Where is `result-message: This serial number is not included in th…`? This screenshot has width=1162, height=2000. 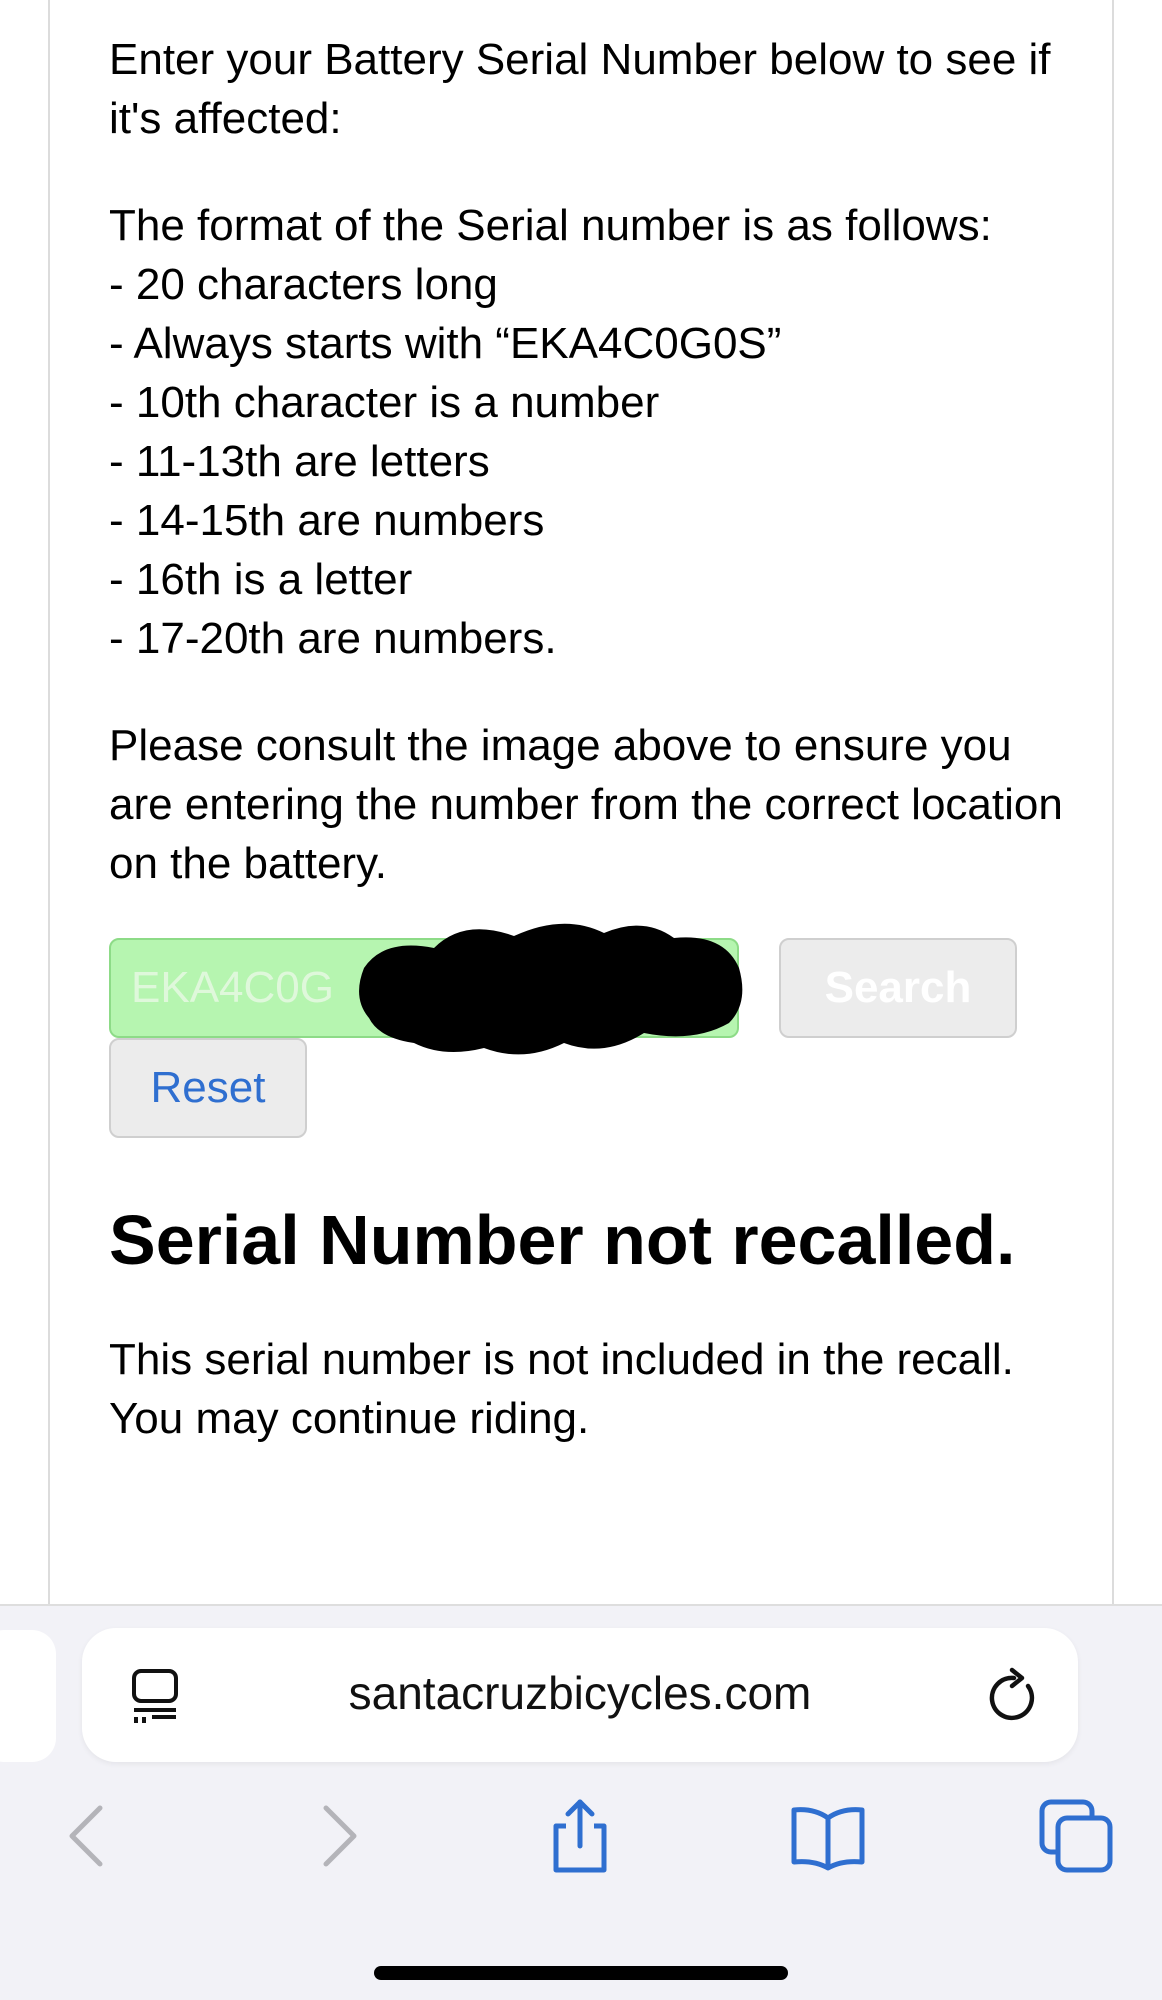 result-message: This serial number is not included in th… is located at coordinates (561, 1389).